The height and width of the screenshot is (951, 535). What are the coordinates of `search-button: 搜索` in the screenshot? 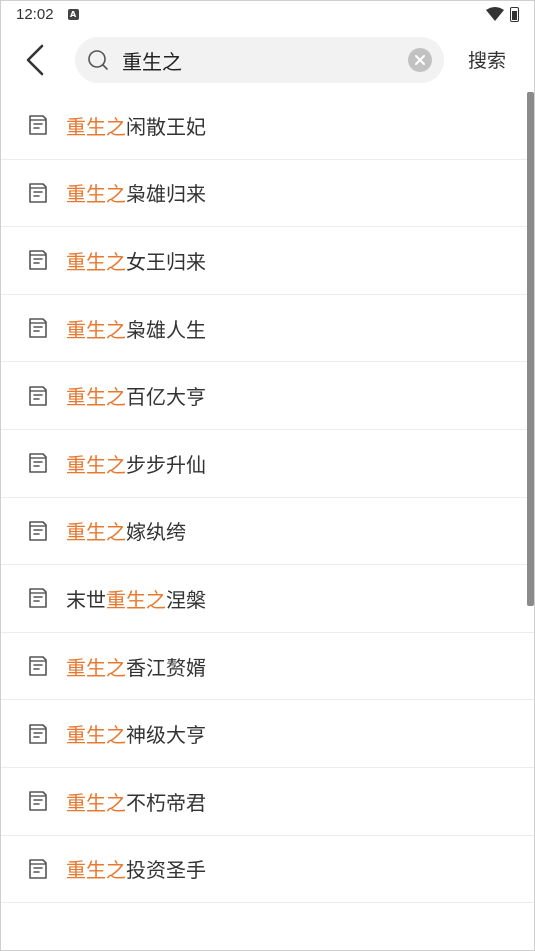 It's located at (487, 59).